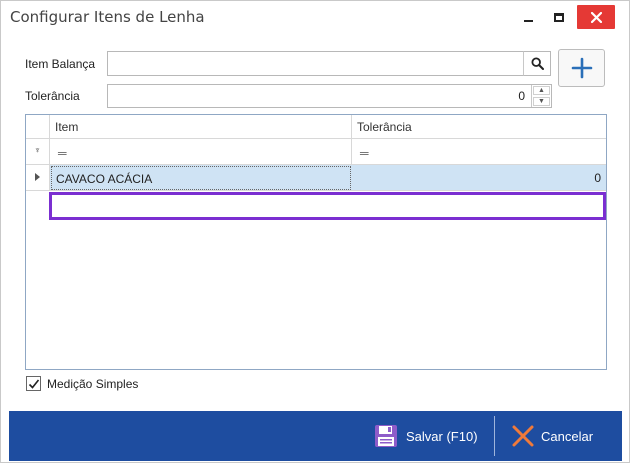 The height and width of the screenshot is (463, 630). I want to click on row-arrow-icon, so click(37, 177).